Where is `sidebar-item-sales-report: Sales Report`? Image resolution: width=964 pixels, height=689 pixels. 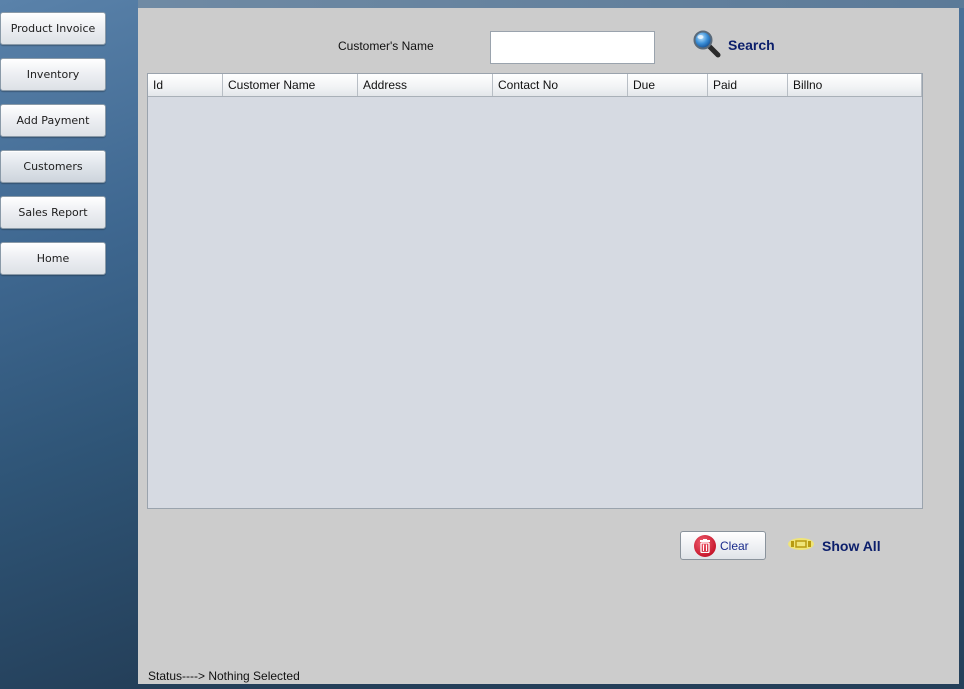
sidebar-item-sales-report: Sales Report is located at coordinates (53, 212).